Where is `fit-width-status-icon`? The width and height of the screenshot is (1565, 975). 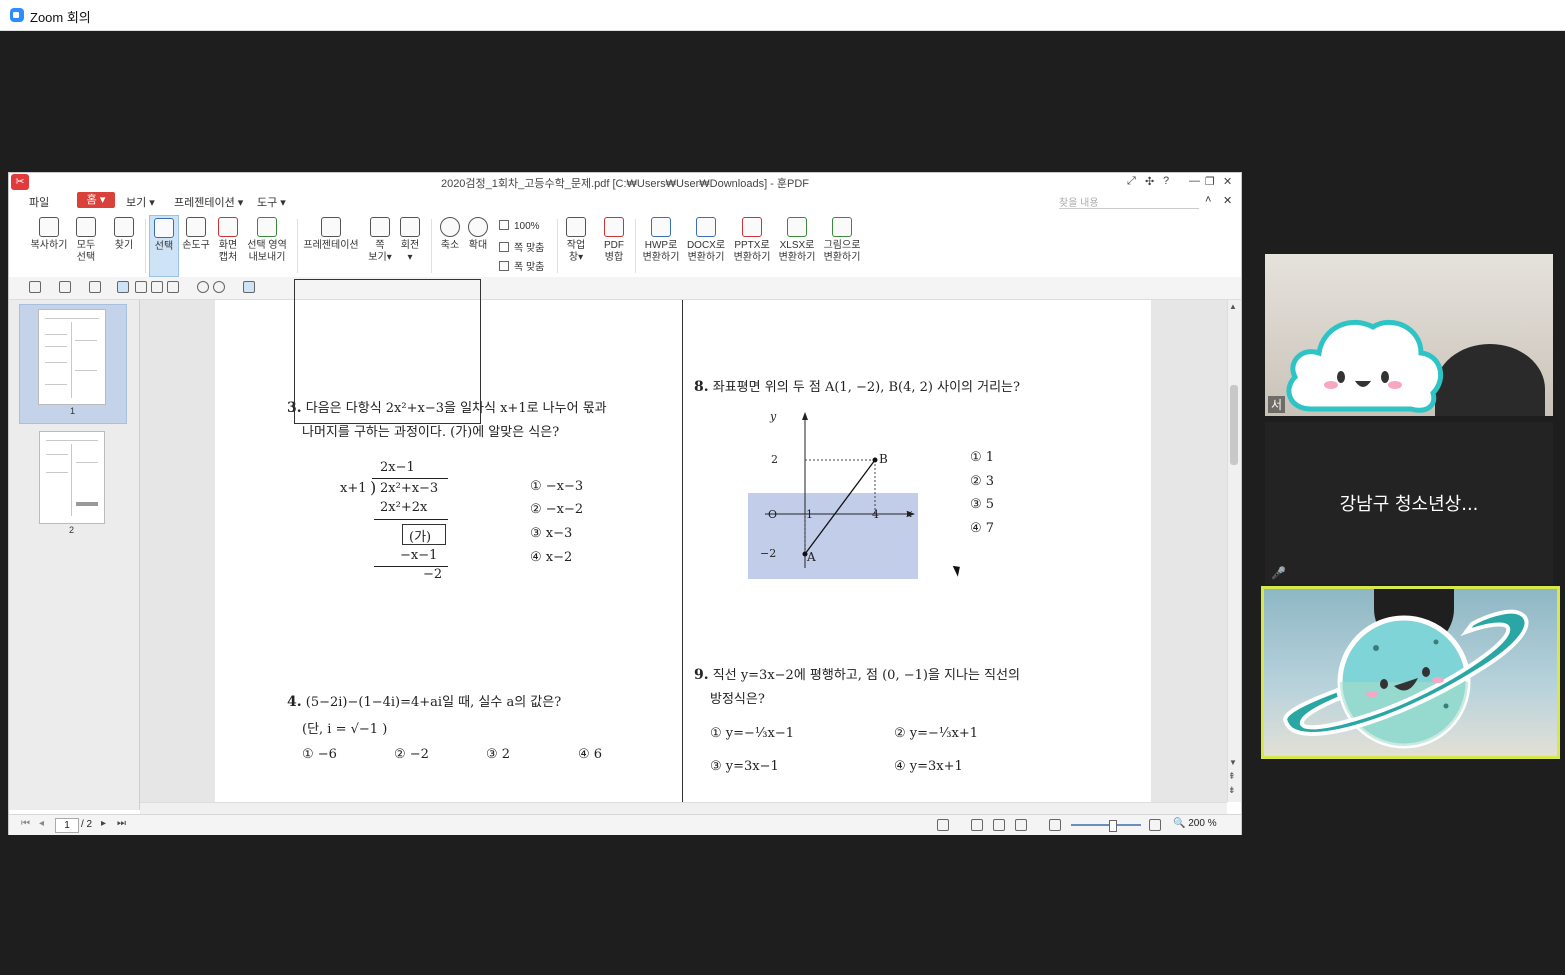 fit-width-status-icon is located at coordinates (1021, 825).